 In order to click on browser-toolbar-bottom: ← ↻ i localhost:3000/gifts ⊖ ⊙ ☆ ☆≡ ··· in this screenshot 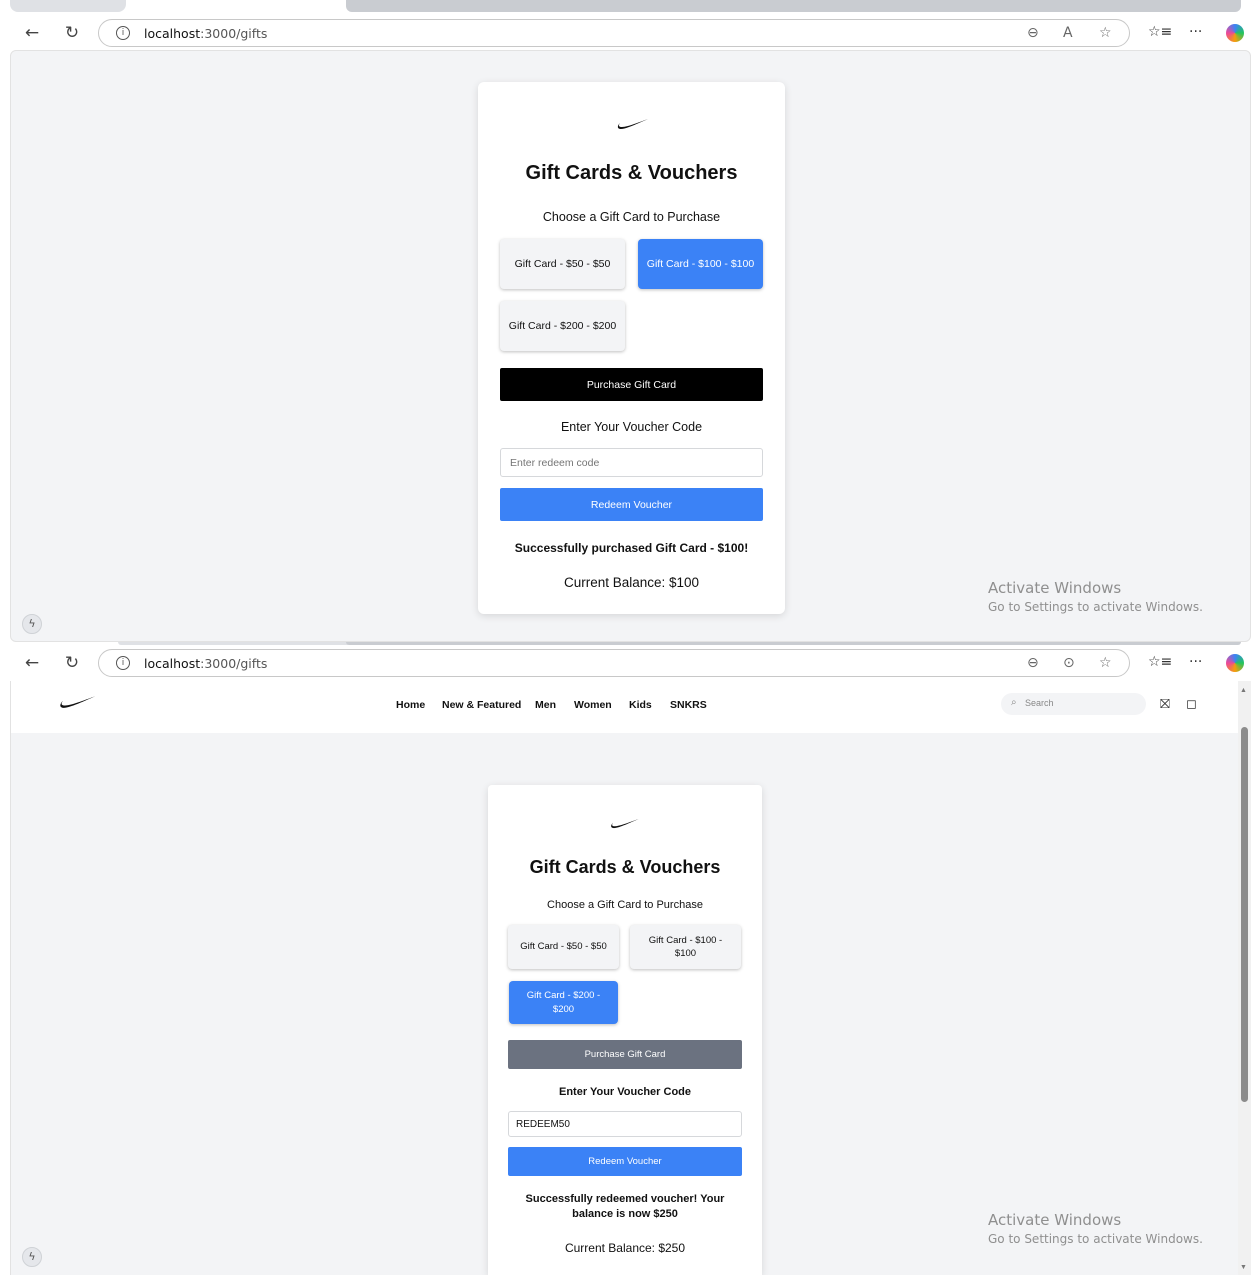, I will do `click(626, 663)`.